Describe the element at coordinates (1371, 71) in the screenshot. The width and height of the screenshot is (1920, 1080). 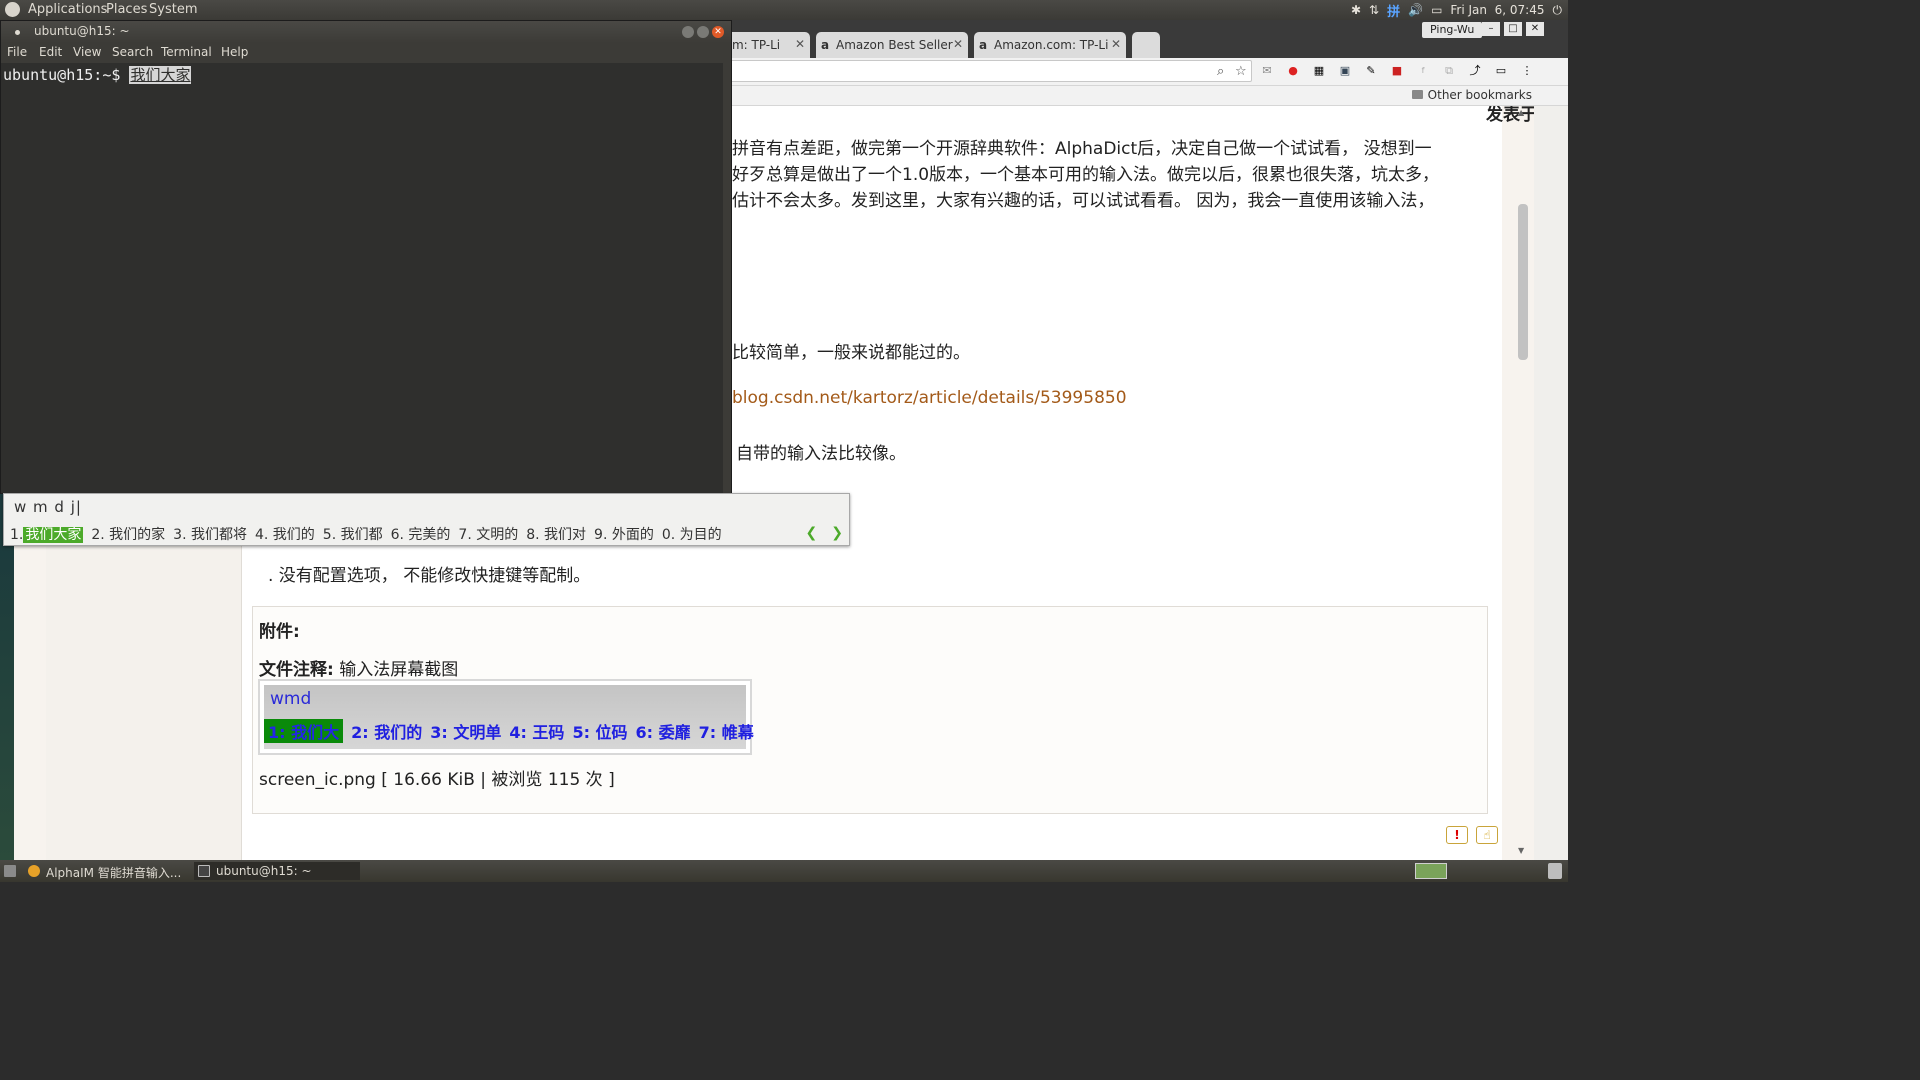
I see `pen-extension-icon: ✎` at that location.